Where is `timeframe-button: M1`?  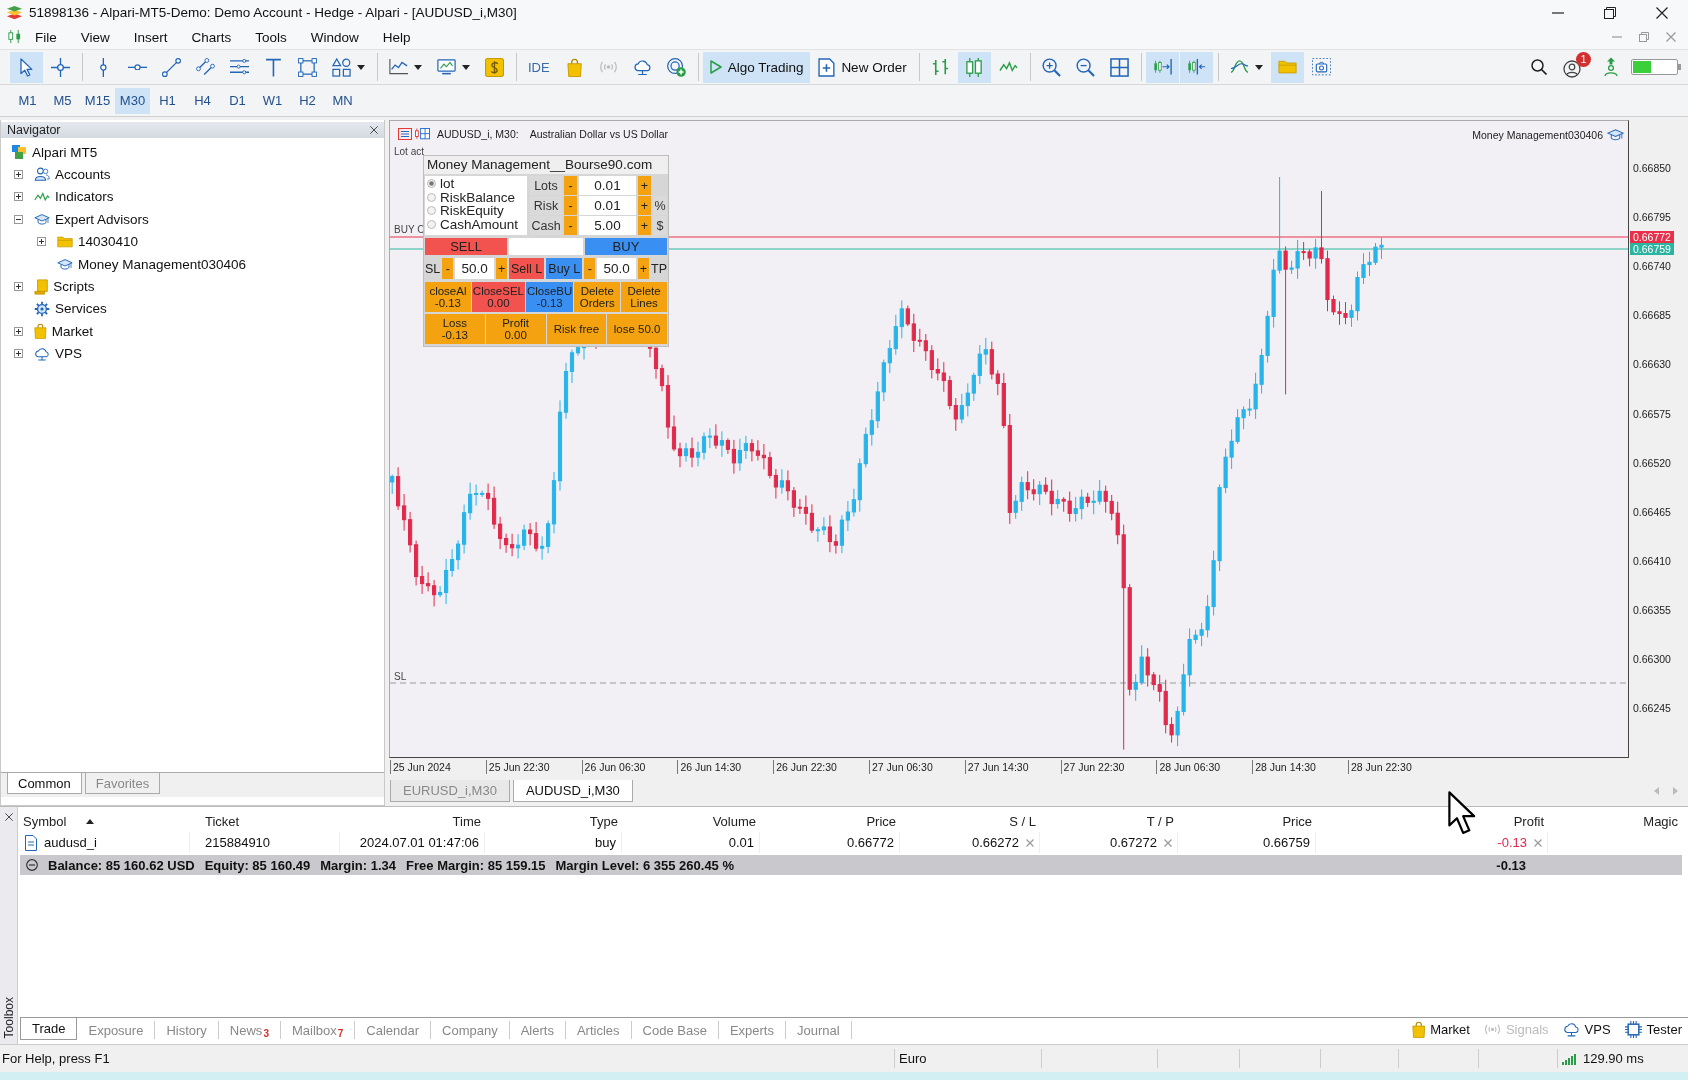 timeframe-button: M1 is located at coordinates (27, 100).